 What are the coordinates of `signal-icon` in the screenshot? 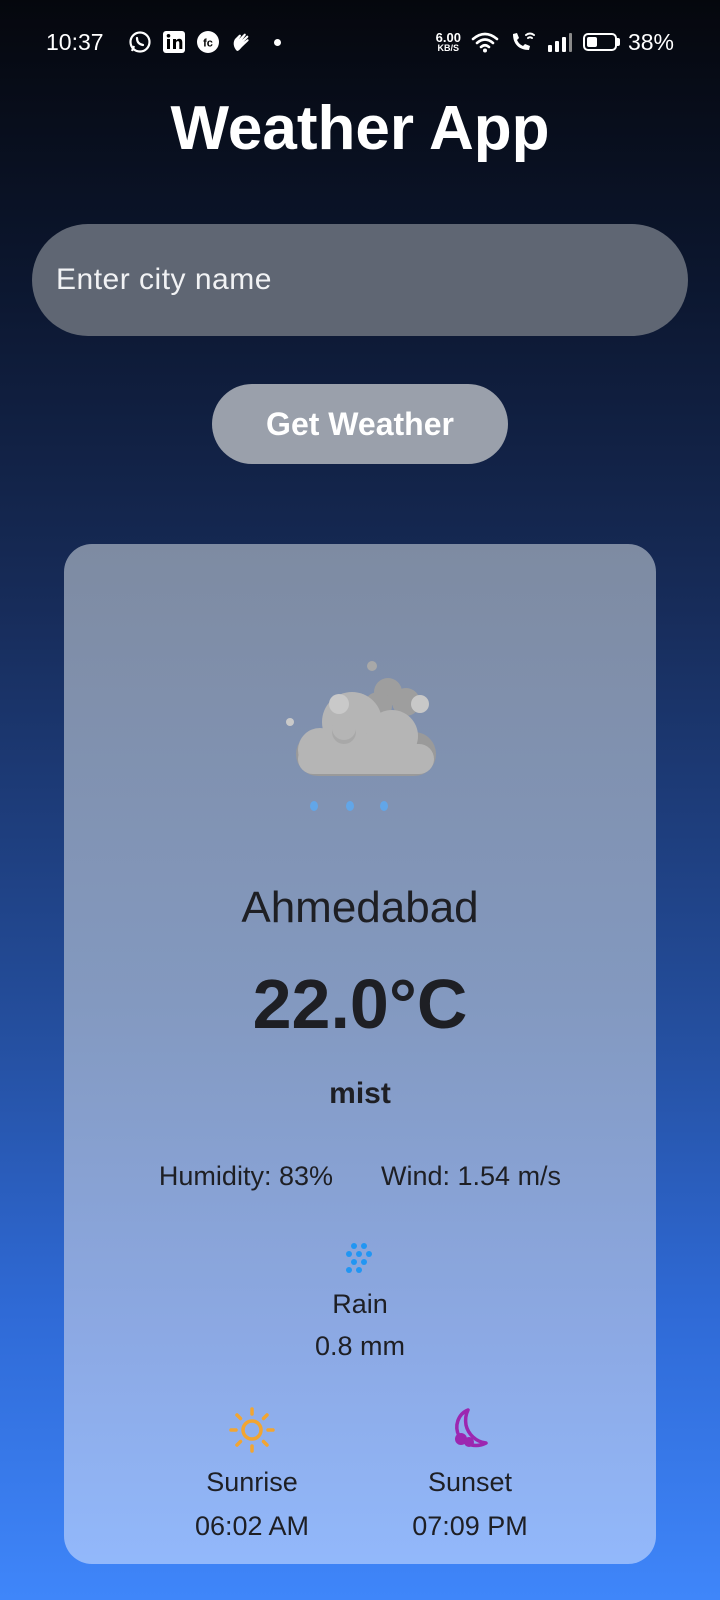 It's located at (560, 42).